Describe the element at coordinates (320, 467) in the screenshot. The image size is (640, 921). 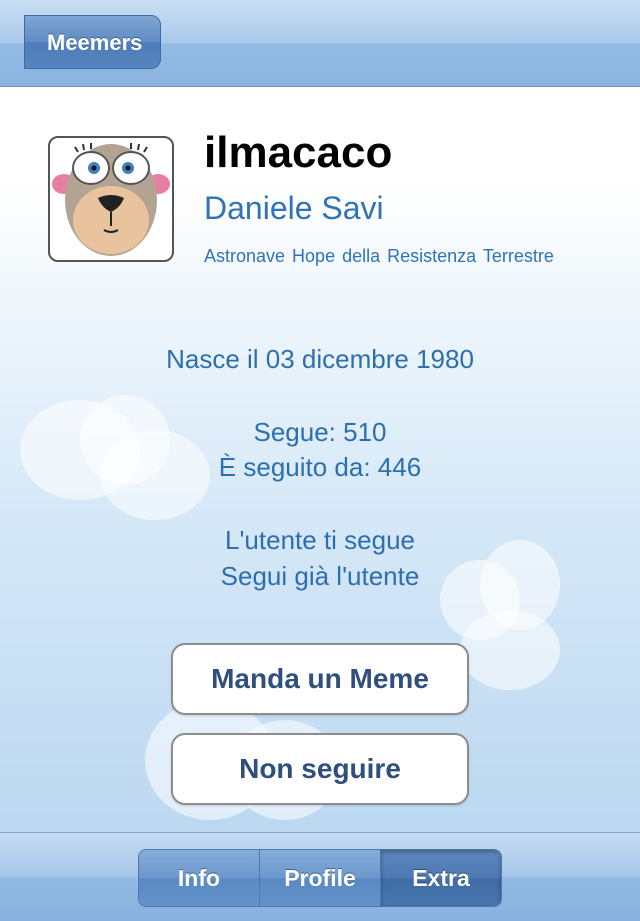
I see `followers-count: È seguito da: 446` at that location.